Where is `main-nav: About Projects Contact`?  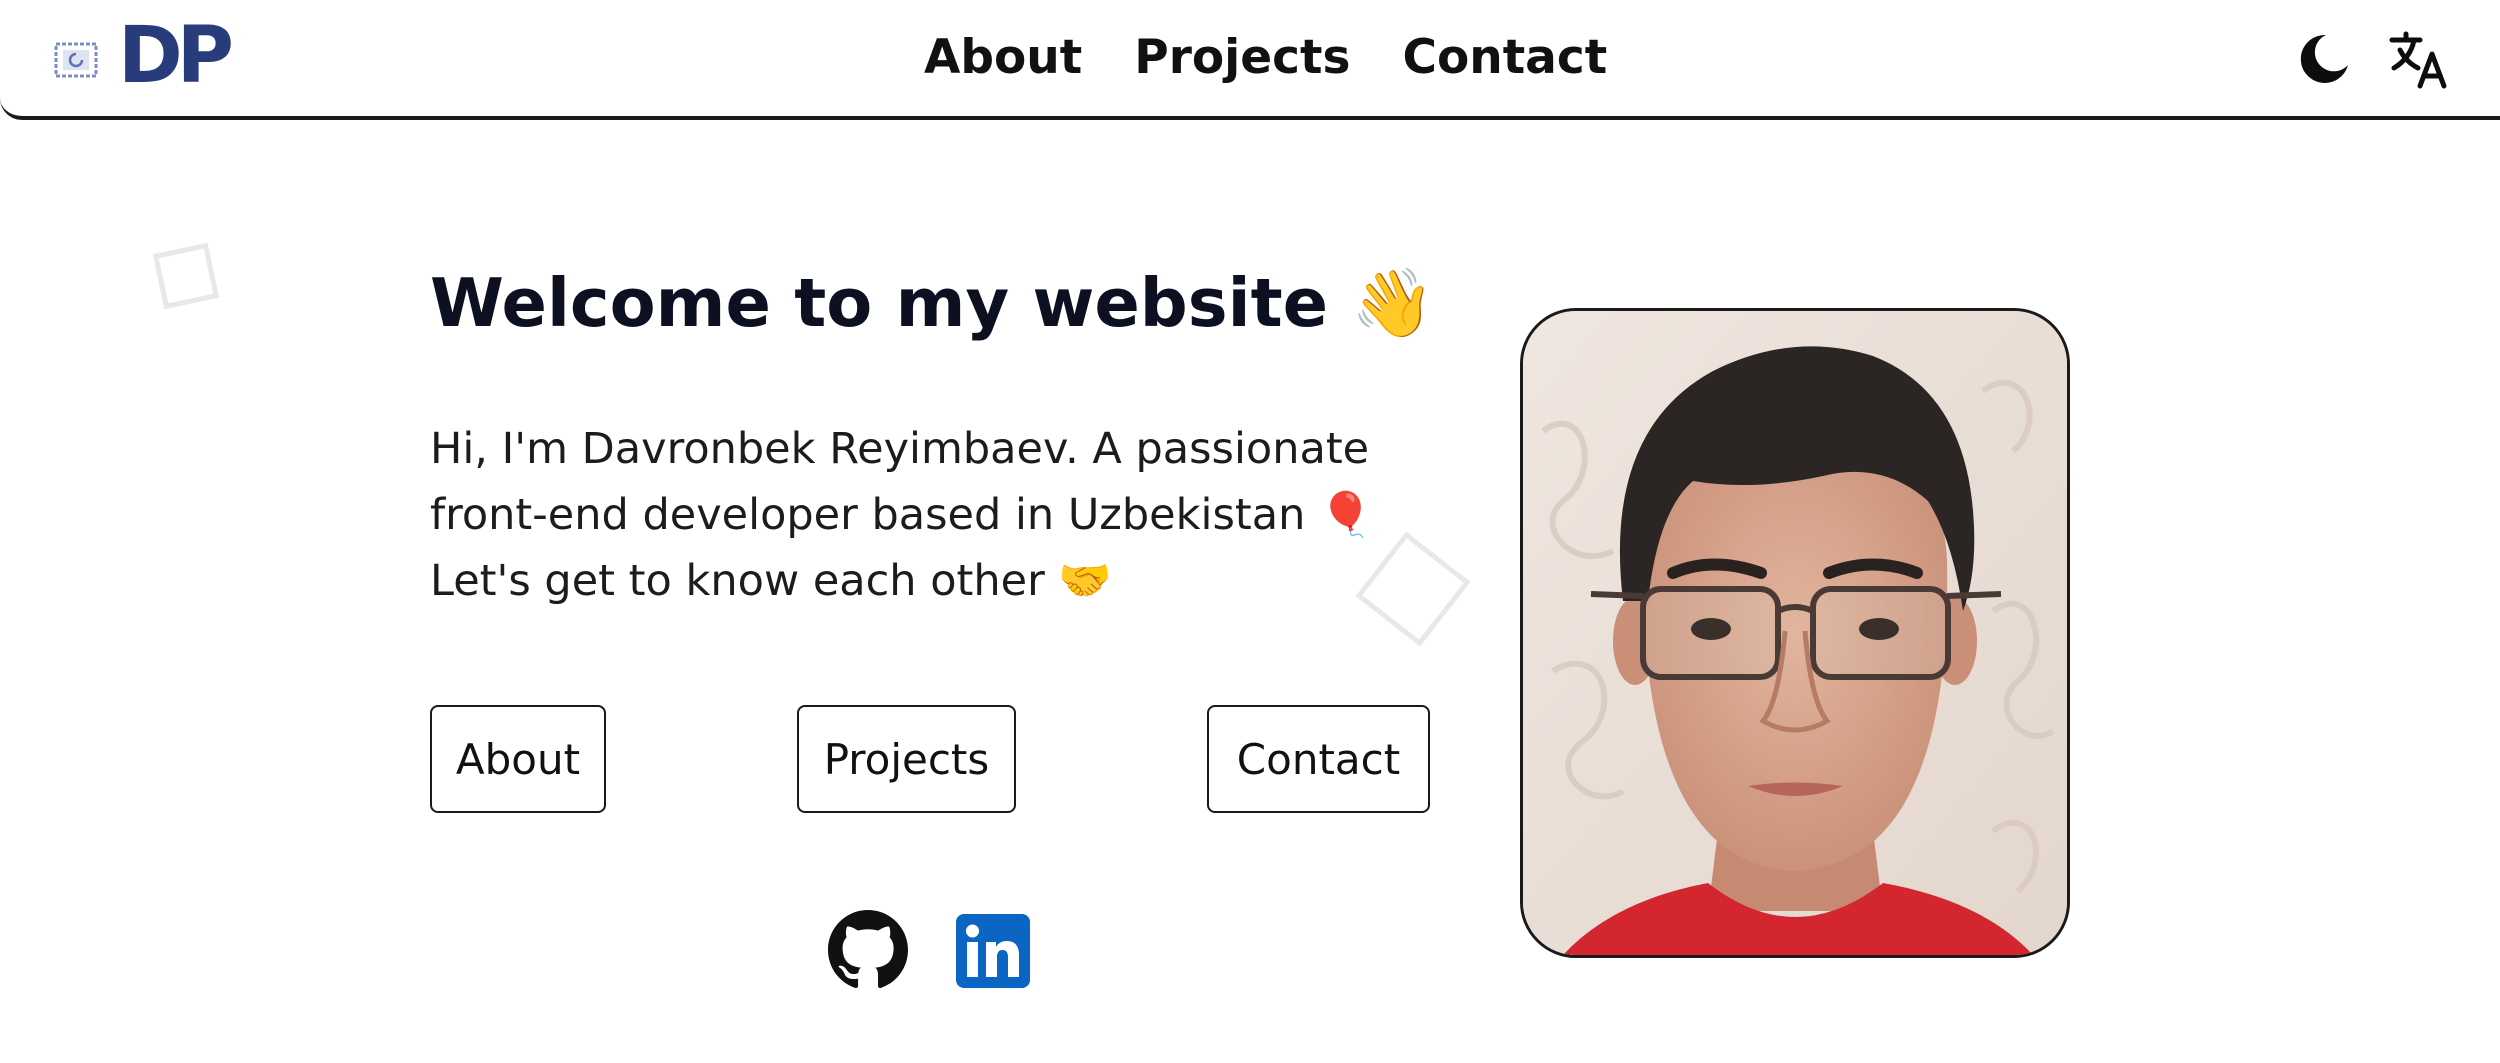
main-nav: About Projects Contact is located at coordinates (1265, 58).